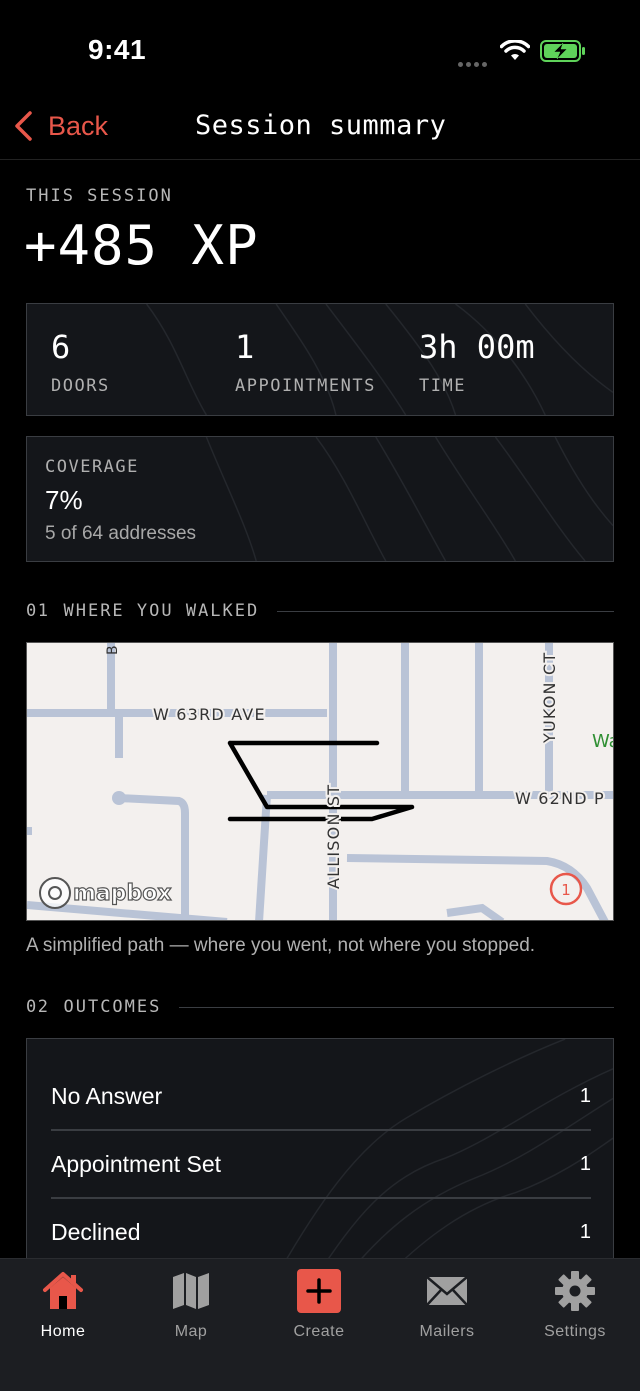 The width and height of the screenshot is (640, 1391). I want to click on street-label-yukon: YUKON CT, so click(549, 698).